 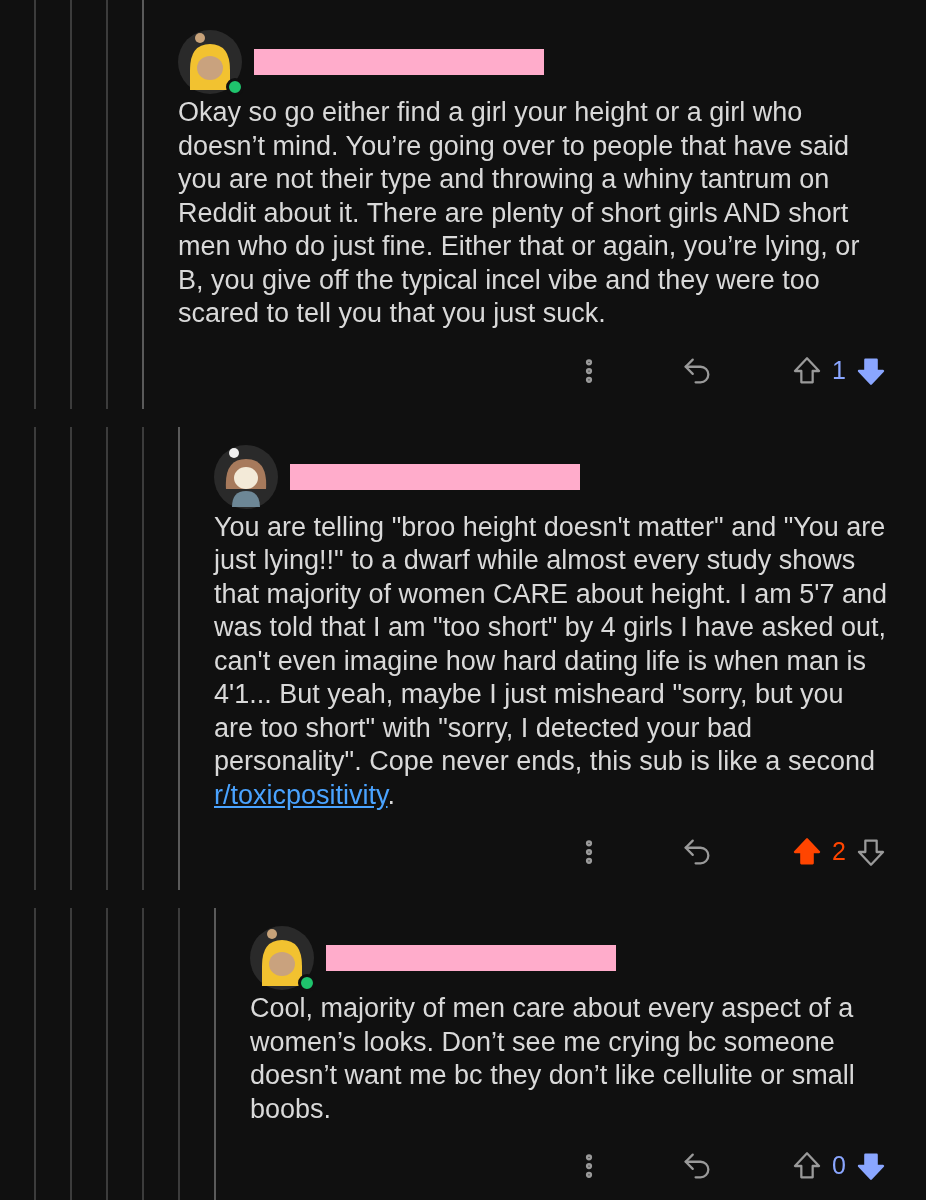 What do you see at coordinates (839, 370) in the screenshot?
I see `vote-score: 1` at bounding box center [839, 370].